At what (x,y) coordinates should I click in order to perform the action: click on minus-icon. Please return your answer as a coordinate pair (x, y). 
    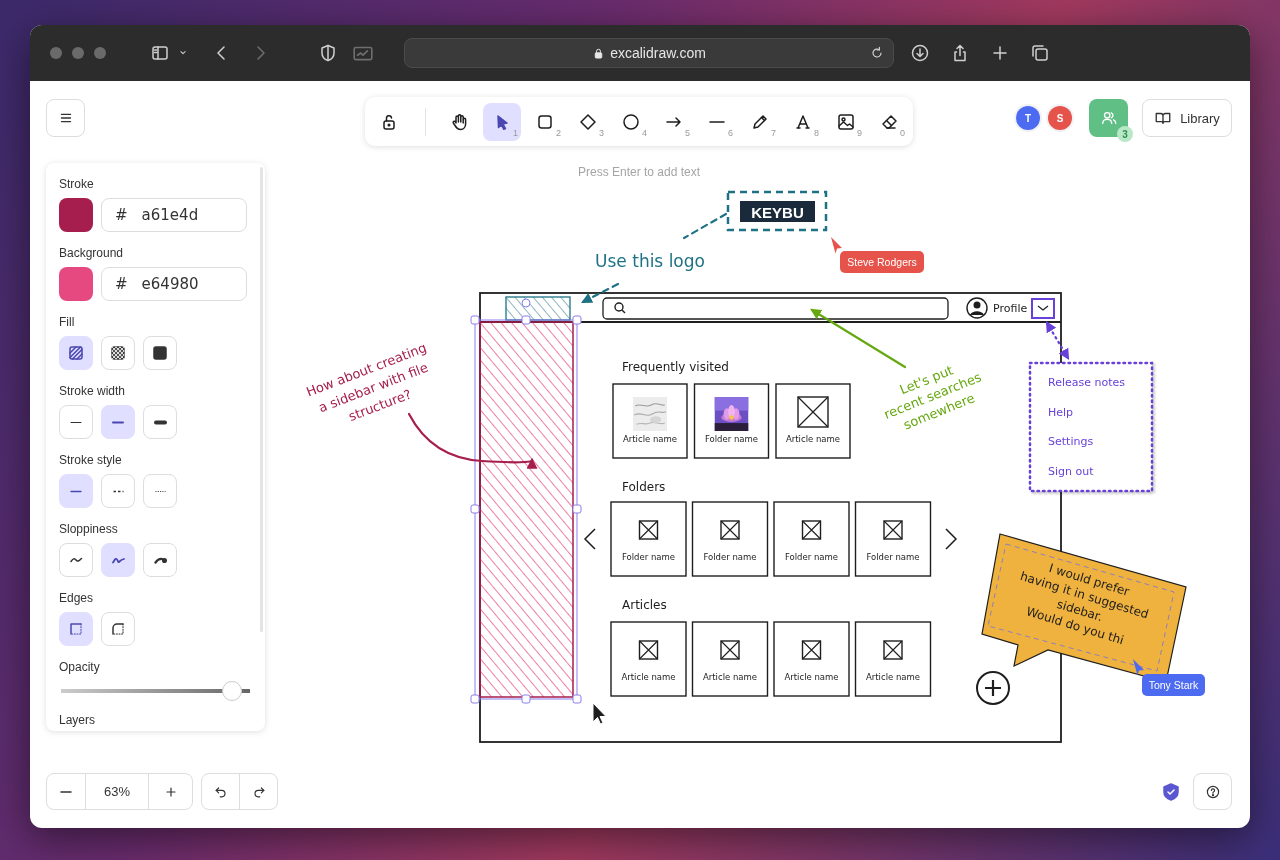
    Looking at the image, I should click on (66, 791).